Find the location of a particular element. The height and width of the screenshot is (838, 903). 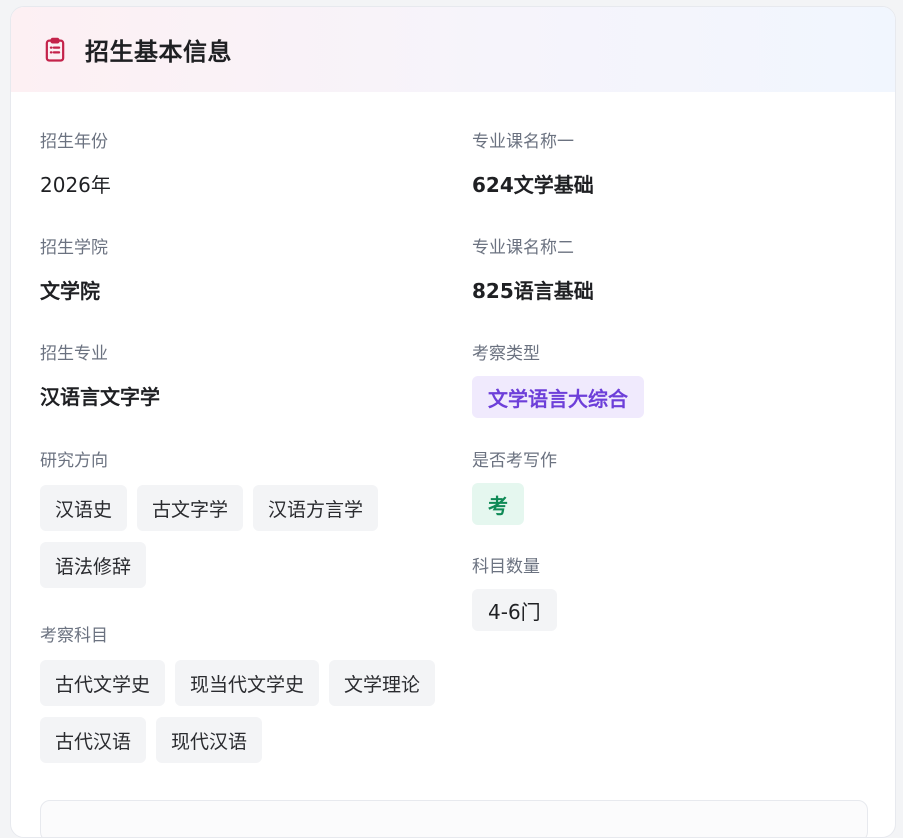

card-header: 招生基本信息 is located at coordinates (453, 49).